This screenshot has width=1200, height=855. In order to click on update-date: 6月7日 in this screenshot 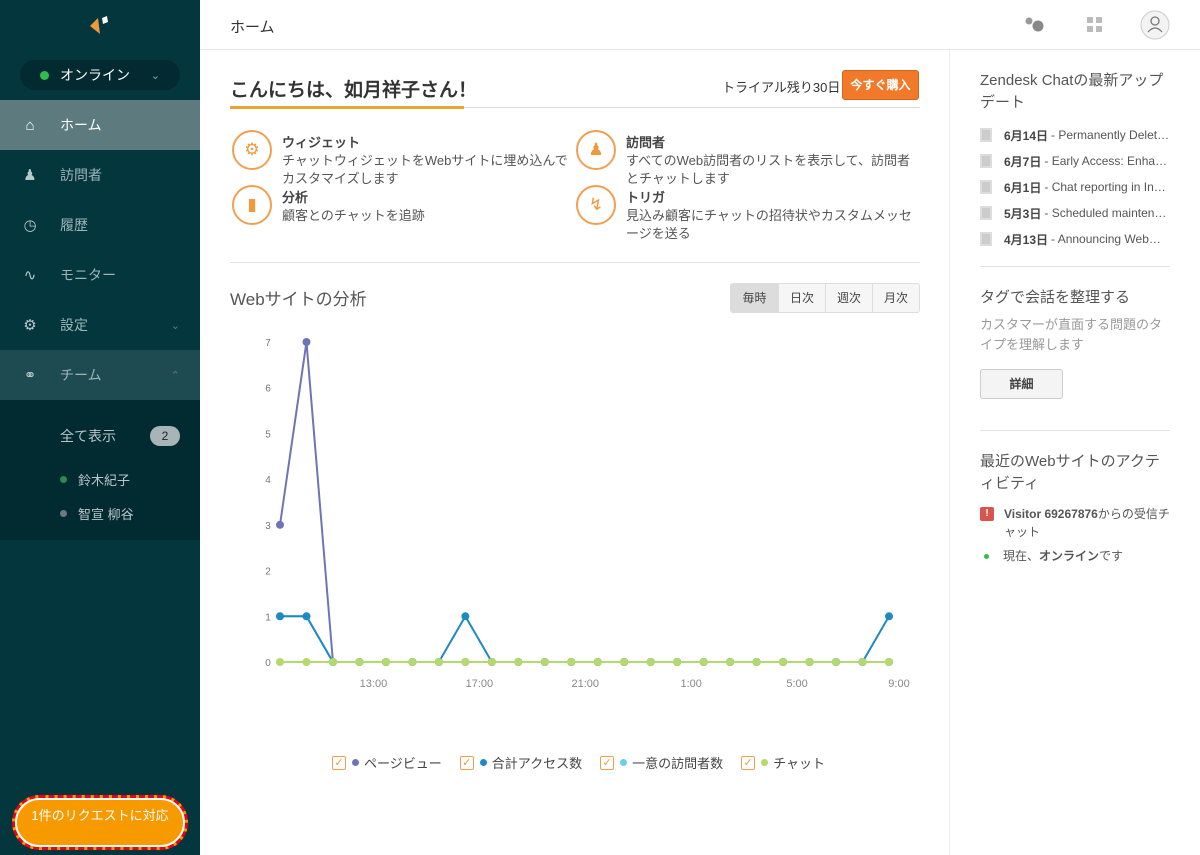, I will do `click(1023, 161)`.